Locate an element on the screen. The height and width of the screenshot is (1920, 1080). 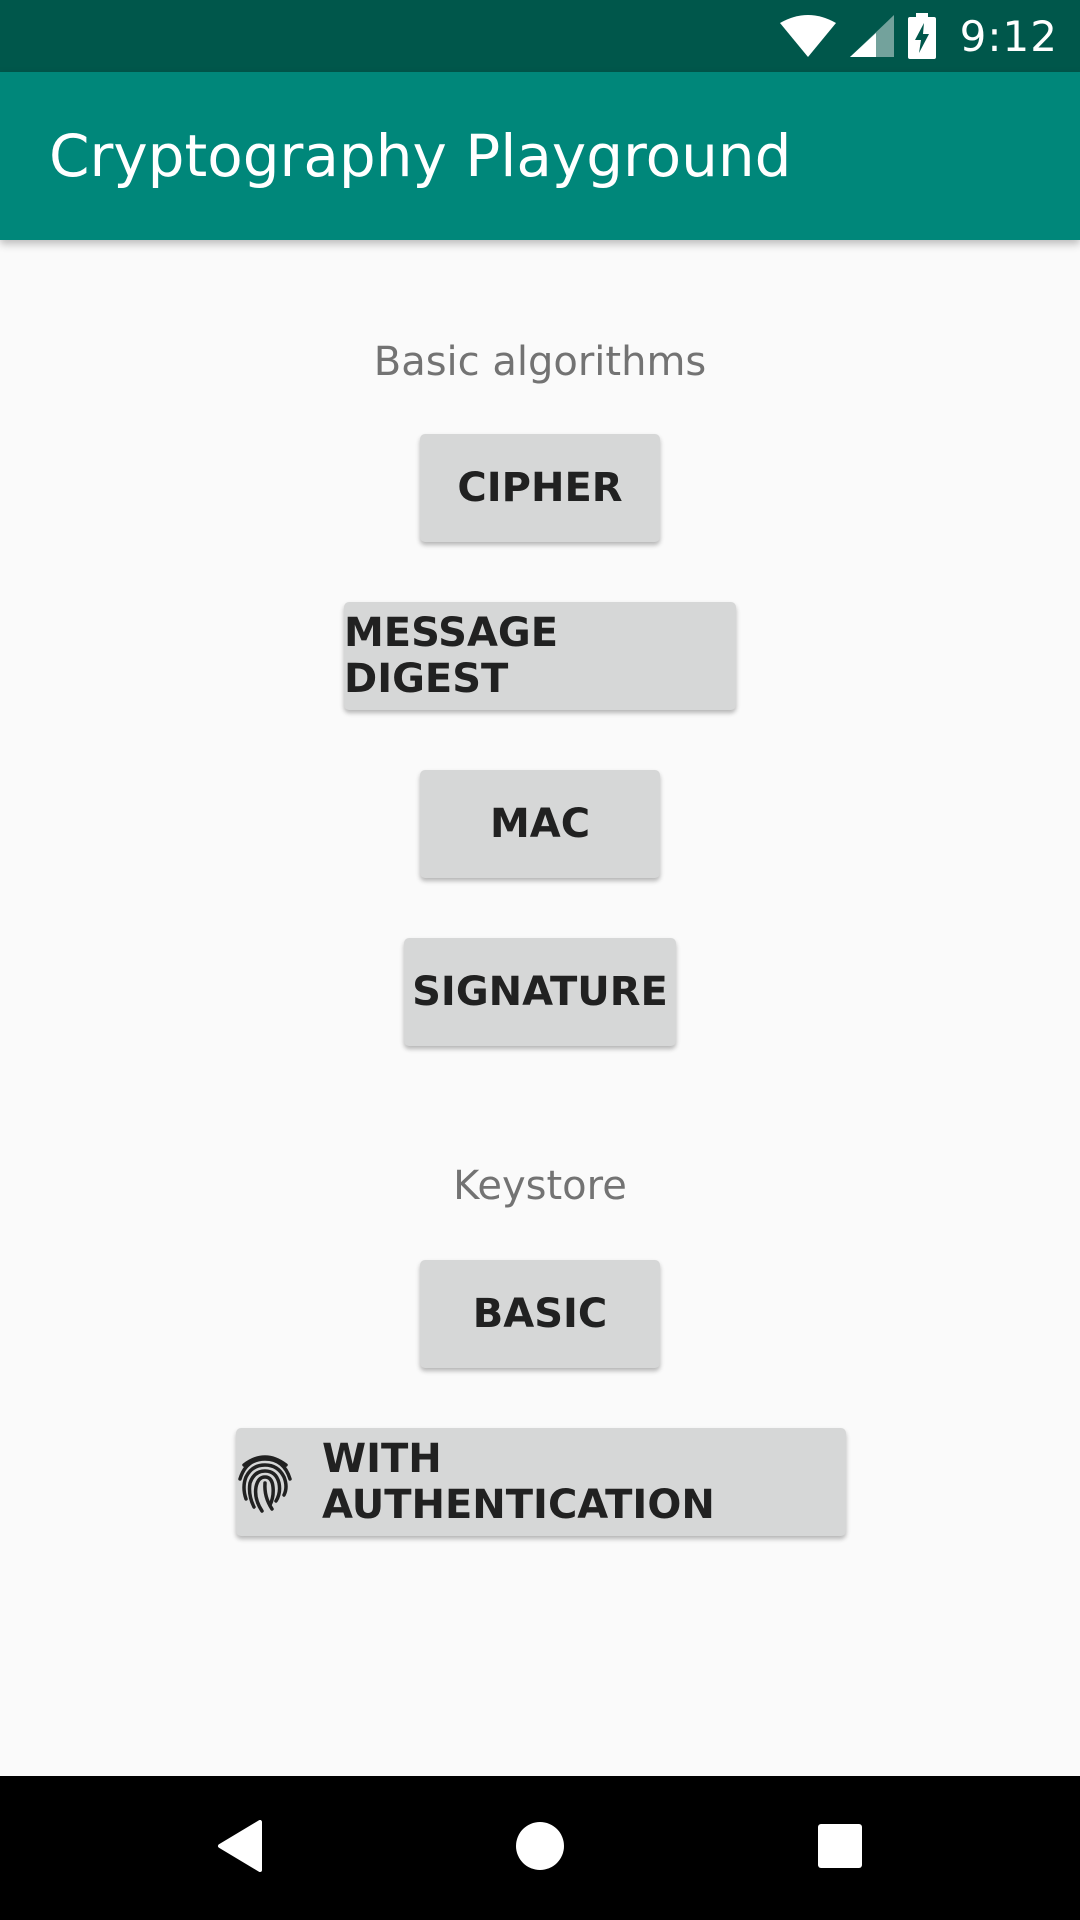
status-bar: 9:12 is located at coordinates (540, 36).